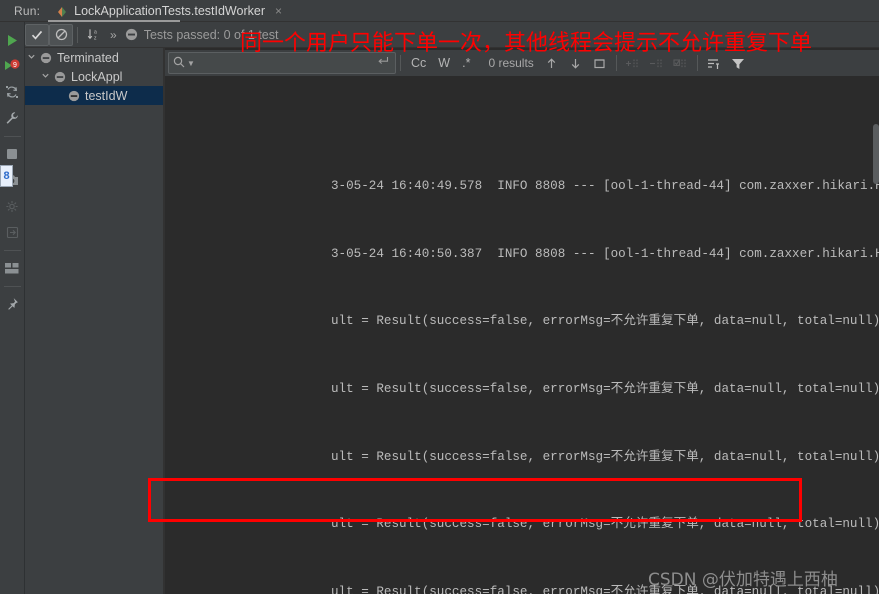  What do you see at coordinates (113, 35) in the screenshot?
I see `expand-toolbar-button: »` at bounding box center [113, 35].